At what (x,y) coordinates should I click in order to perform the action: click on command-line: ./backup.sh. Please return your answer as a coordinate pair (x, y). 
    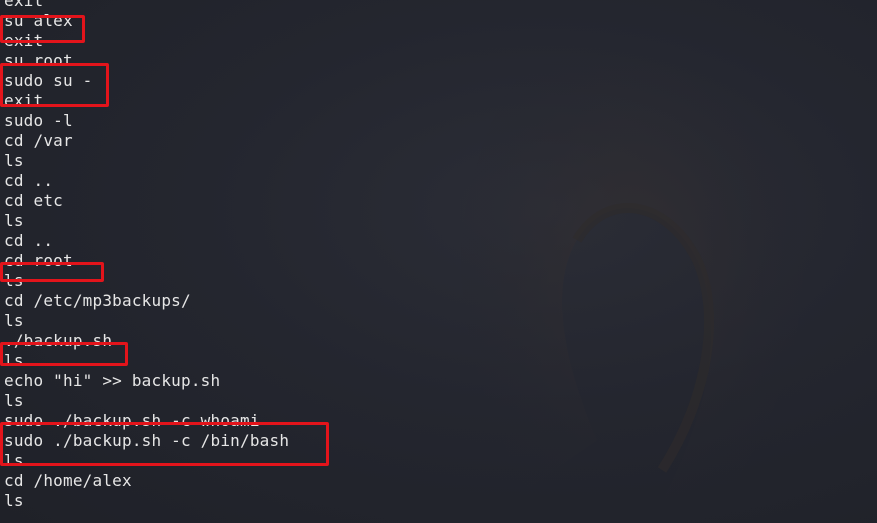
    Looking at the image, I should click on (58, 340).